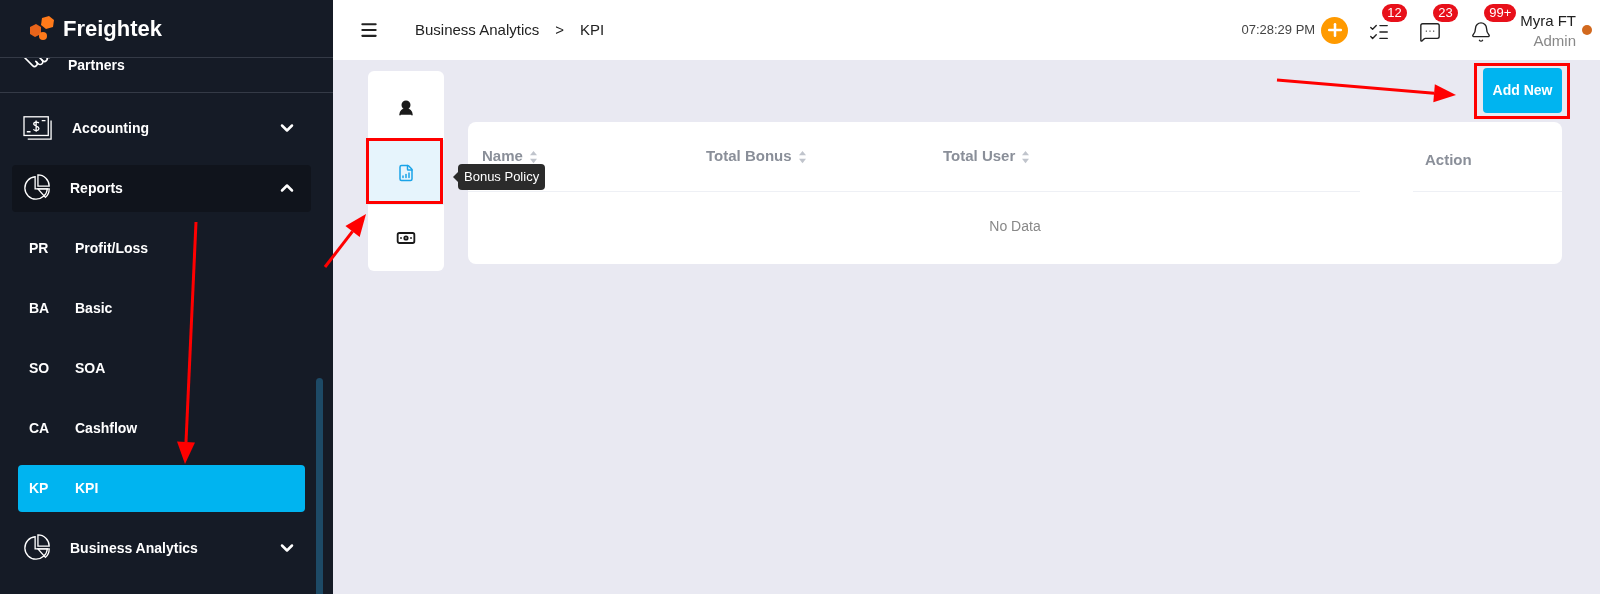 The image size is (1600, 594). Describe the element at coordinates (1278, 30) in the screenshot. I see `clock-time: 07:28:29 PM` at that location.